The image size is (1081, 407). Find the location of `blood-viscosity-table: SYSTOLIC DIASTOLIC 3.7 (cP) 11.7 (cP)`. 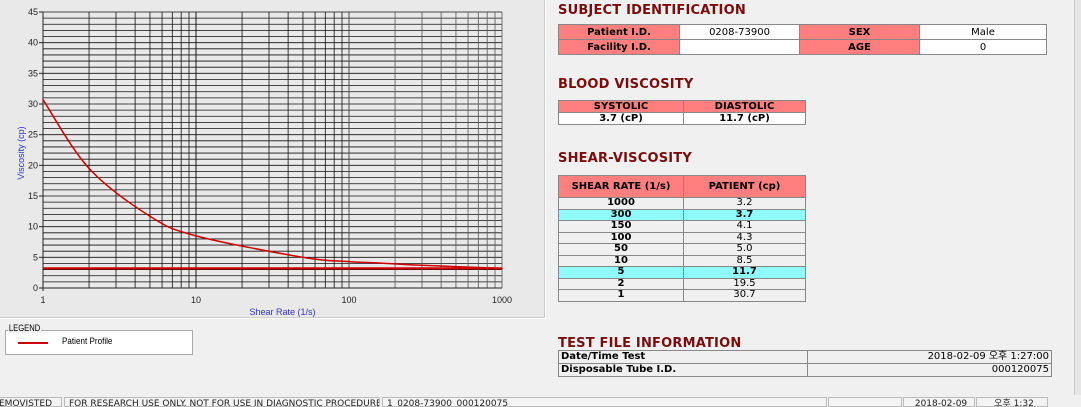

blood-viscosity-table: SYSTOLIC DIASTOLIC 3.7 (cP) 11.7 (cP) is located at coordinates (682, 112).